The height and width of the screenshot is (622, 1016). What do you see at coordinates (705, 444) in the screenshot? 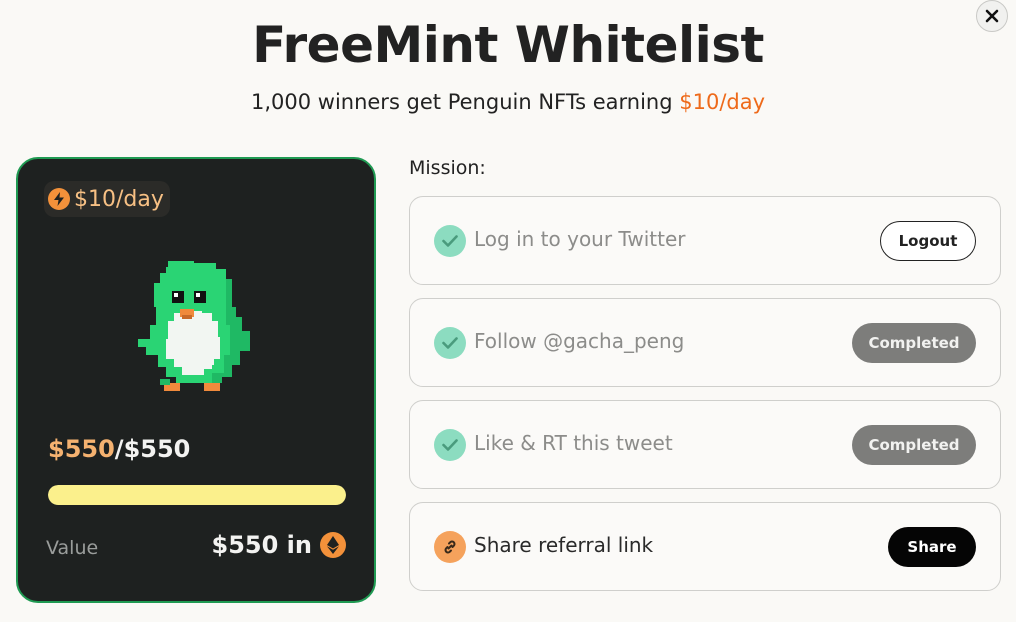
I see `mission-like-rt: Like & RT this tweet Completed` at bounding box center [705, 444].